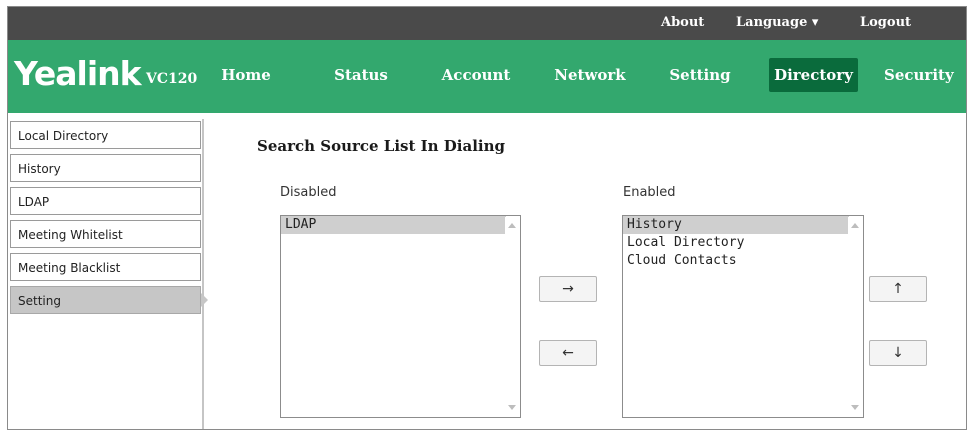 Image resolution: width=971 pixels, height=432 pixels. Describe the element at coordinates (105, 234) in the screenshot. I see `sidebar-item-meeting-whitelist: Meeting Whitelist` at that location.